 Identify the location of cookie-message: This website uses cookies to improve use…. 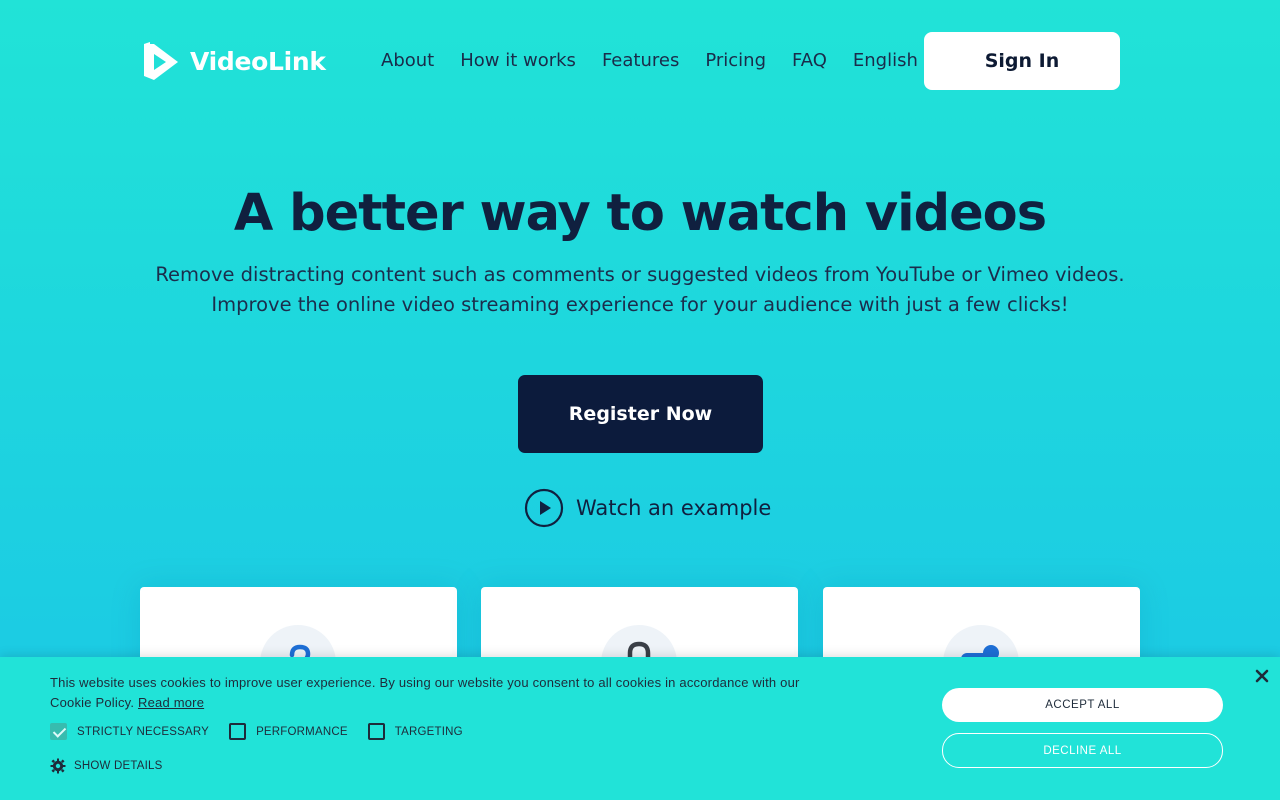
(430, 693).